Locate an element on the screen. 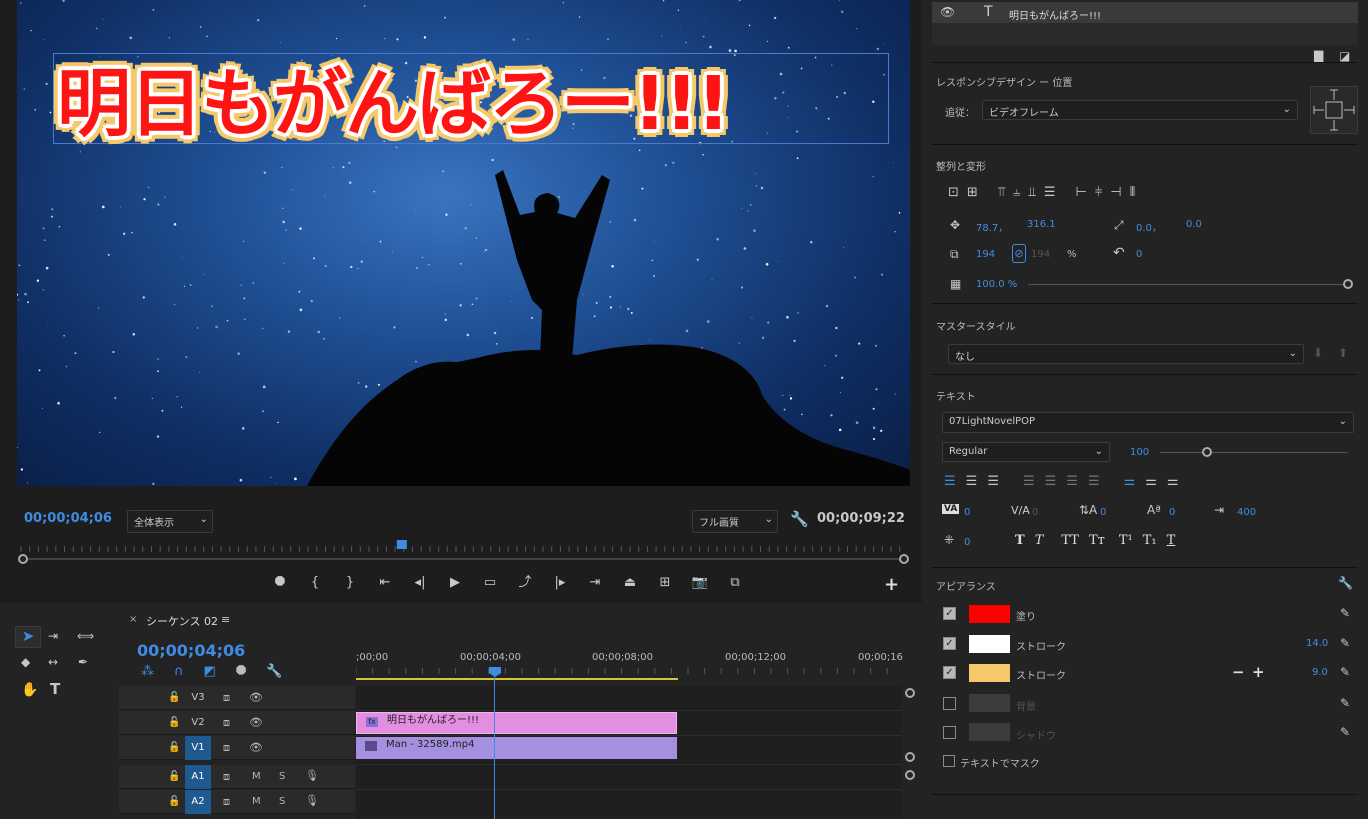 This screenshot has height=819, width=1368. font-style-select: Regular ⌄ is located at coordinates (1026, 452).